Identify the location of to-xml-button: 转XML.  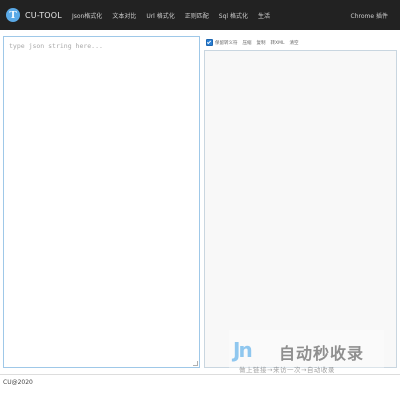
(278, 43).